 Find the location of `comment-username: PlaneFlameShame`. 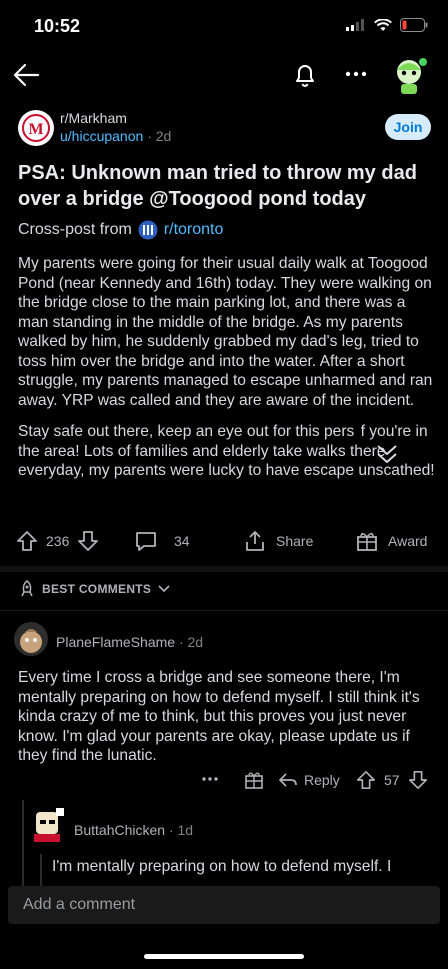

comment-username: PlaneFlameShame is located at coordinates (115, 642).